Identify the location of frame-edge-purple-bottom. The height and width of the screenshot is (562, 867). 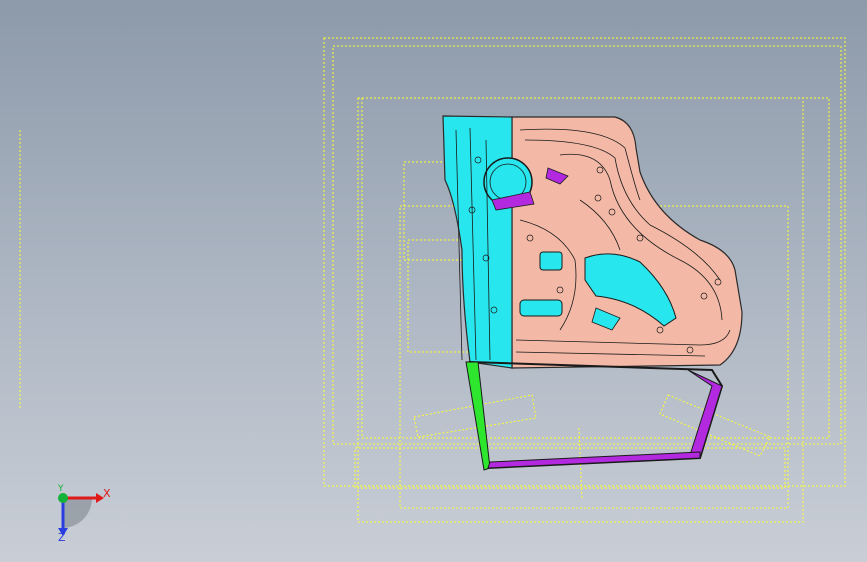
(594, 460).